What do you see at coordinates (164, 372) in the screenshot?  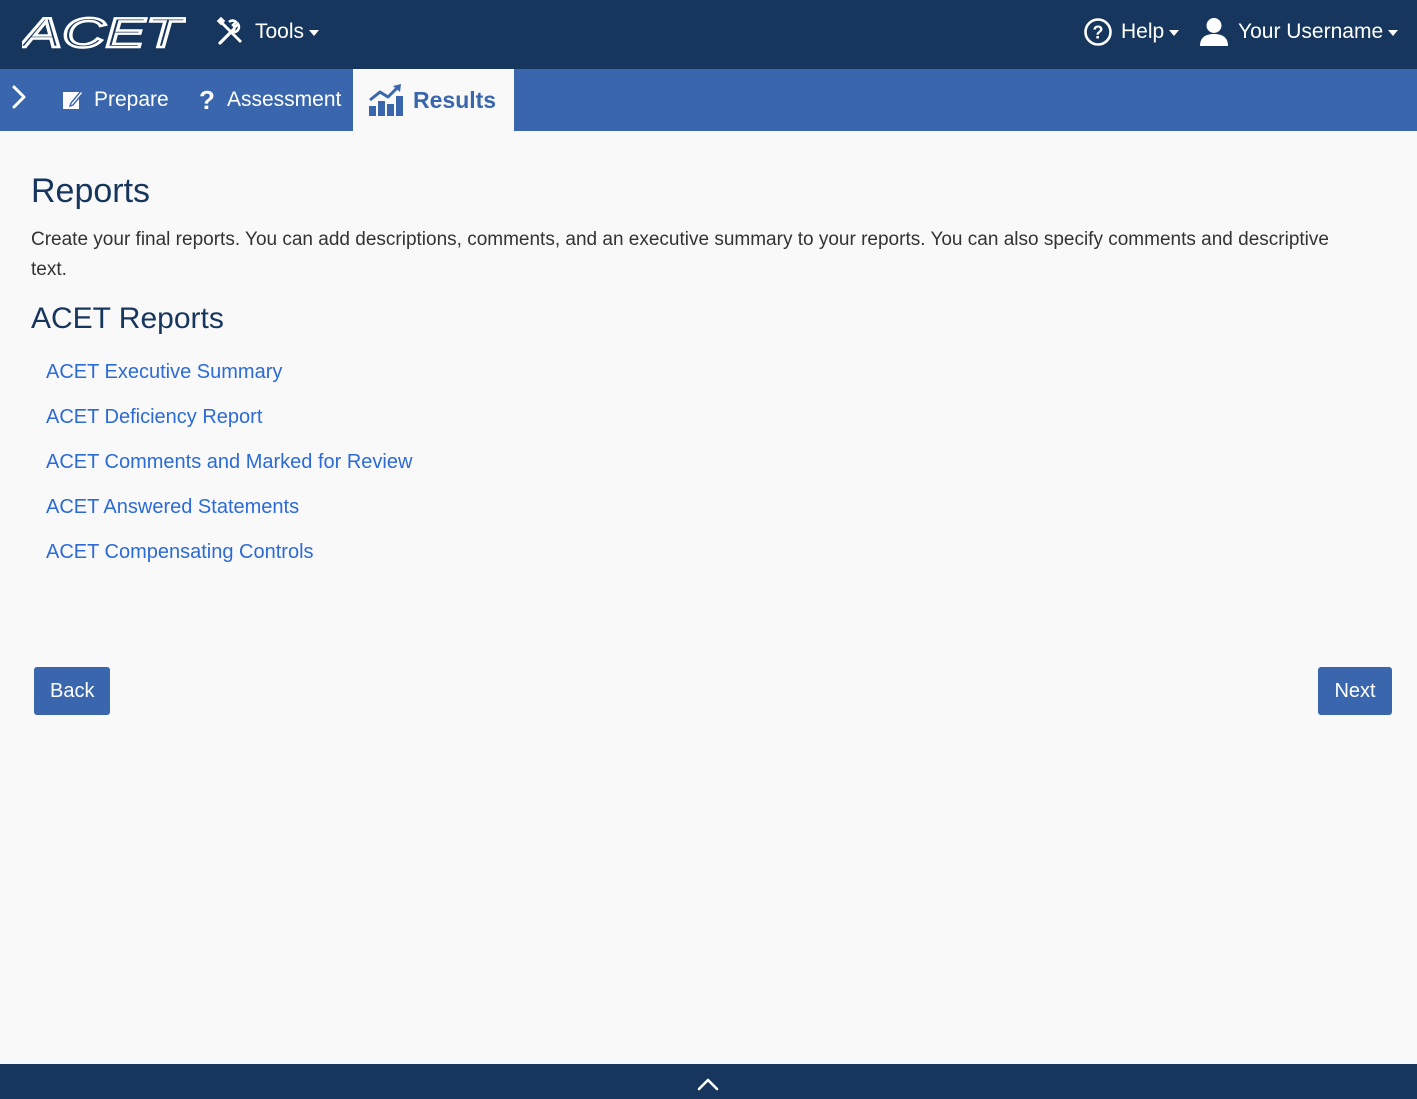 I see `report-link-executive-summary: ACET Executive Summary` at bounding box center [164, 372].